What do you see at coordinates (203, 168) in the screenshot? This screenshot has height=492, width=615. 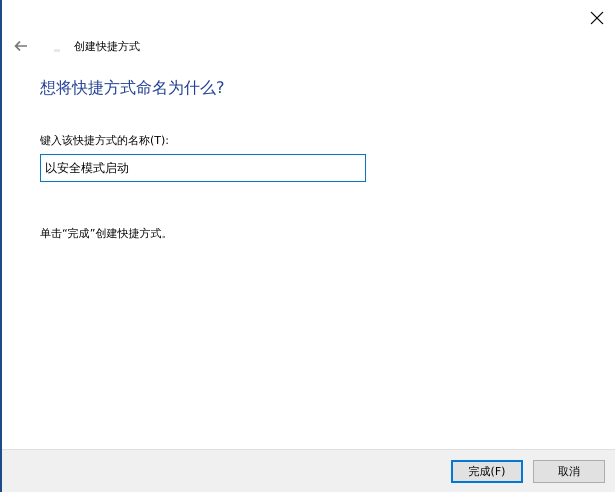 I see `shortcut-name-field: 以安全模式启动` at bounding box center [203, 168].